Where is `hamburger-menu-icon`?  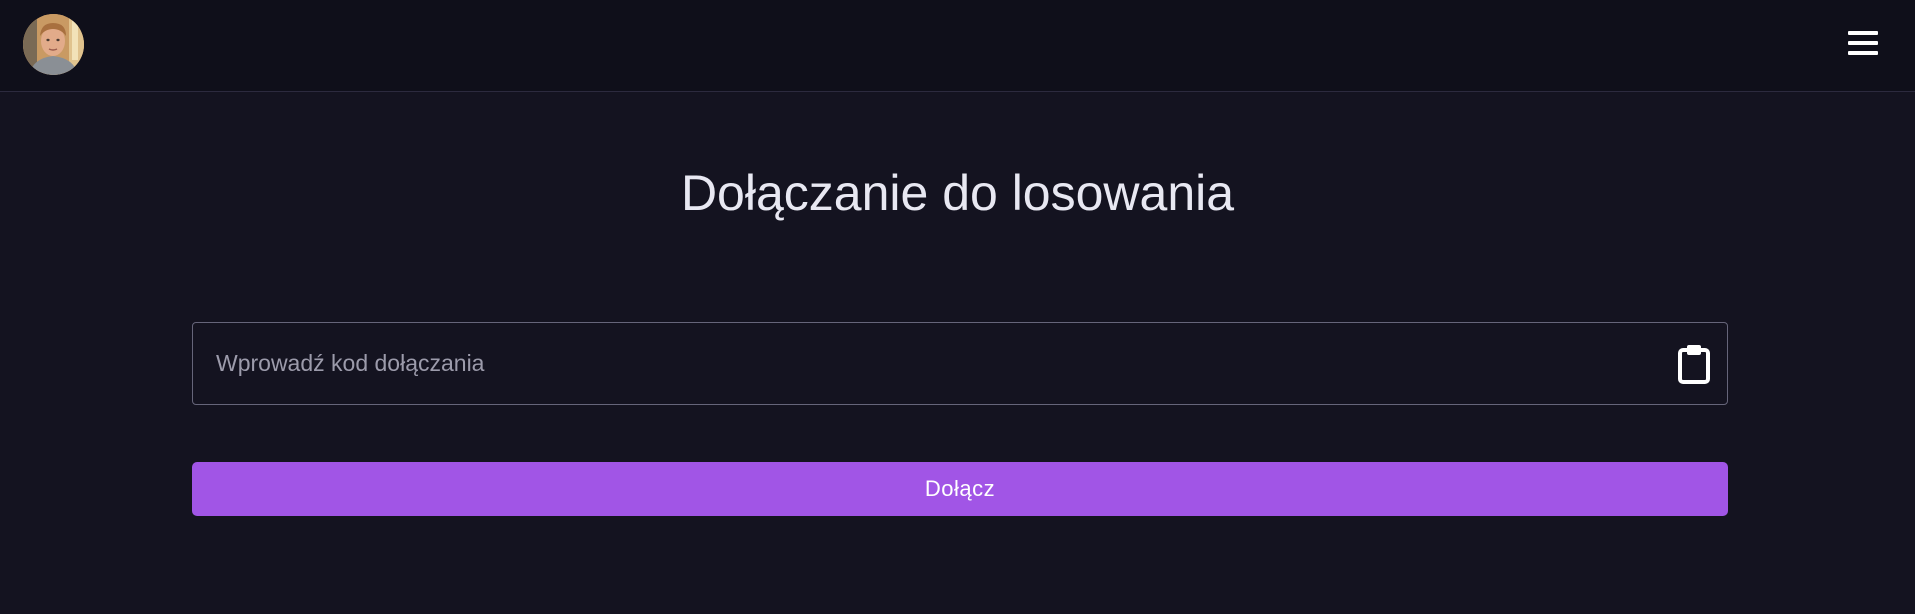
hamburger-menu-icon is located at coordinates (1863, 44).